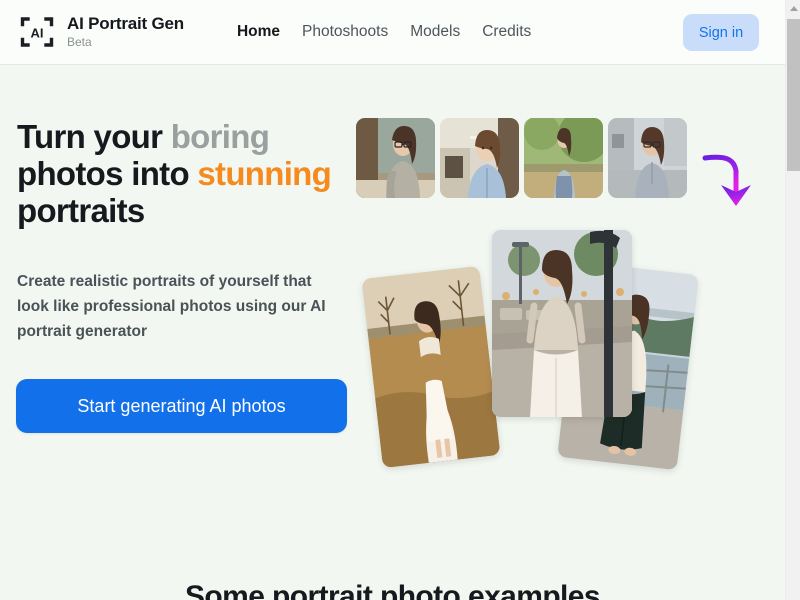  I want to click on section-heading-examples: Some portrait photo examples, so click(393, 590).